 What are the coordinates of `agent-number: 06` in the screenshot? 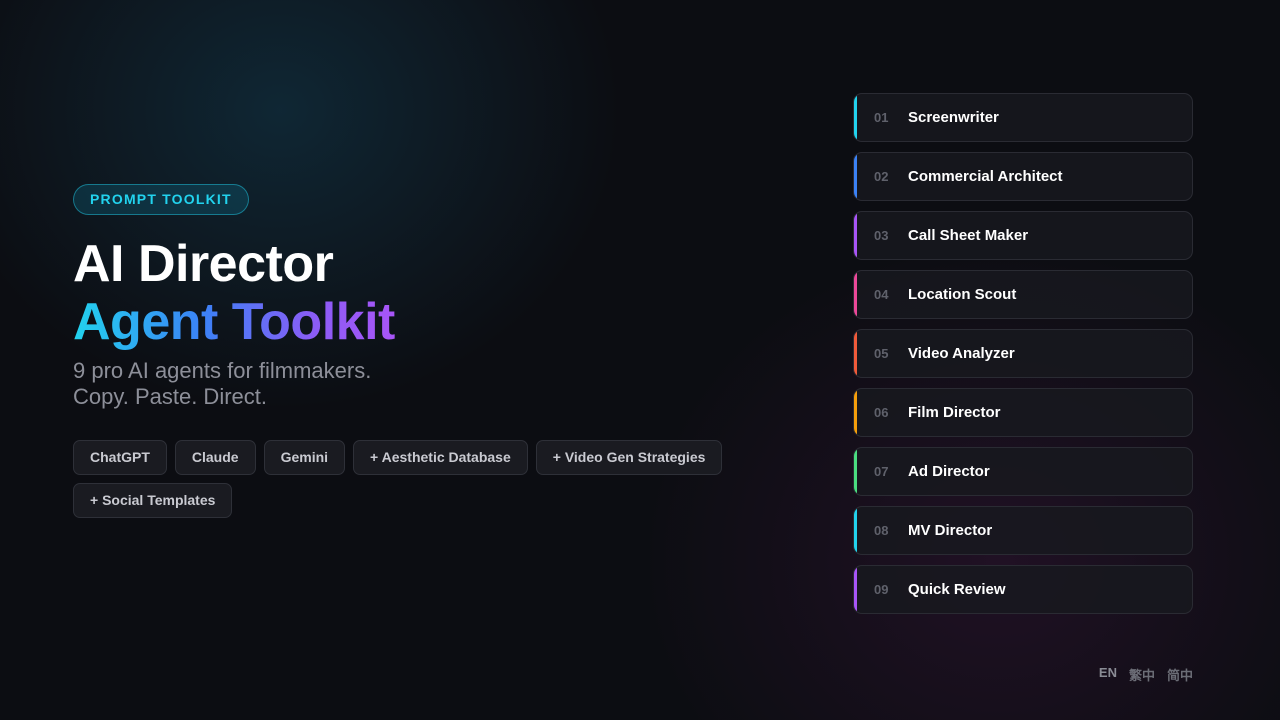 It's located at (881, 412).